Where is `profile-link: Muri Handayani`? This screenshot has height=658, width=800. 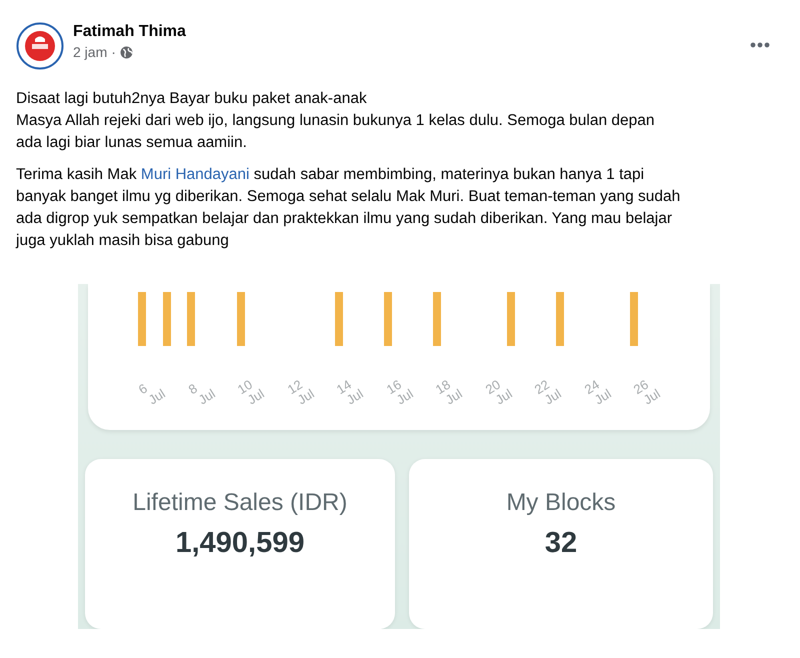
profile-link: Muri Handayani is located at coordinates (195, 174).